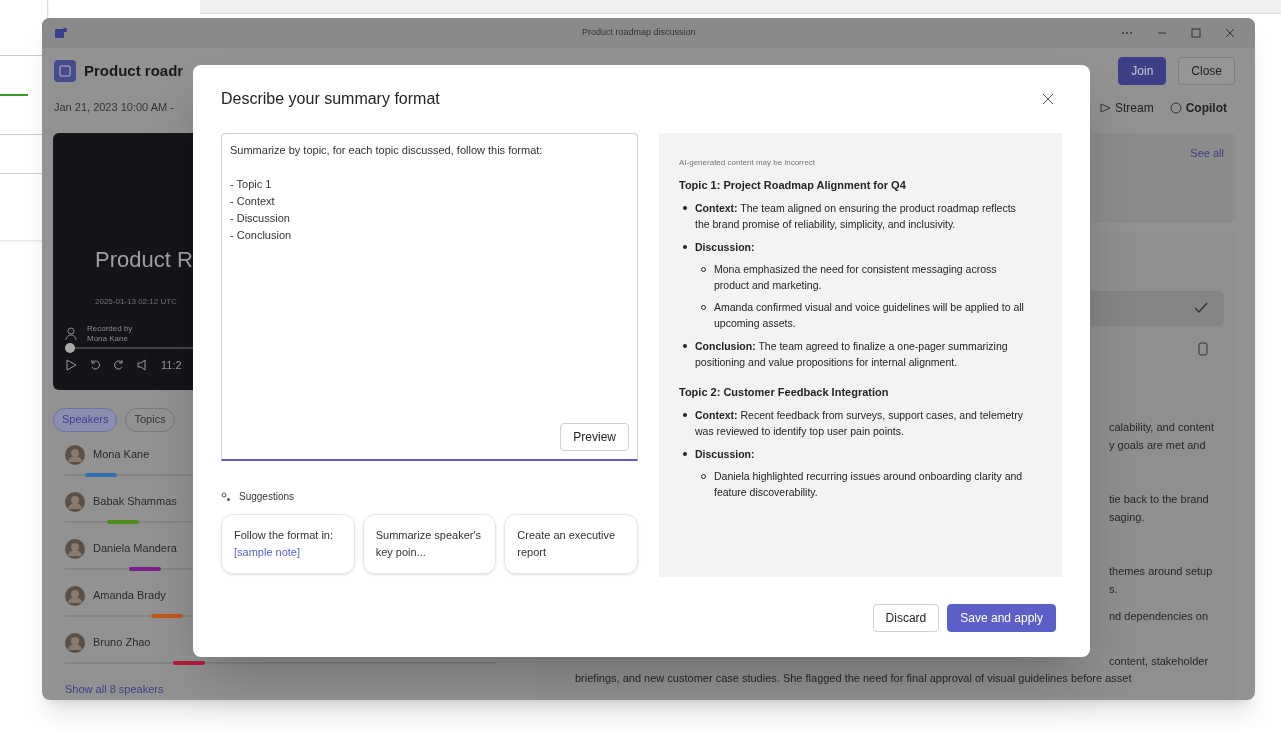 This screenshot has height=731, width=1281. I want to click on stream-icon, so click(1105, 107).